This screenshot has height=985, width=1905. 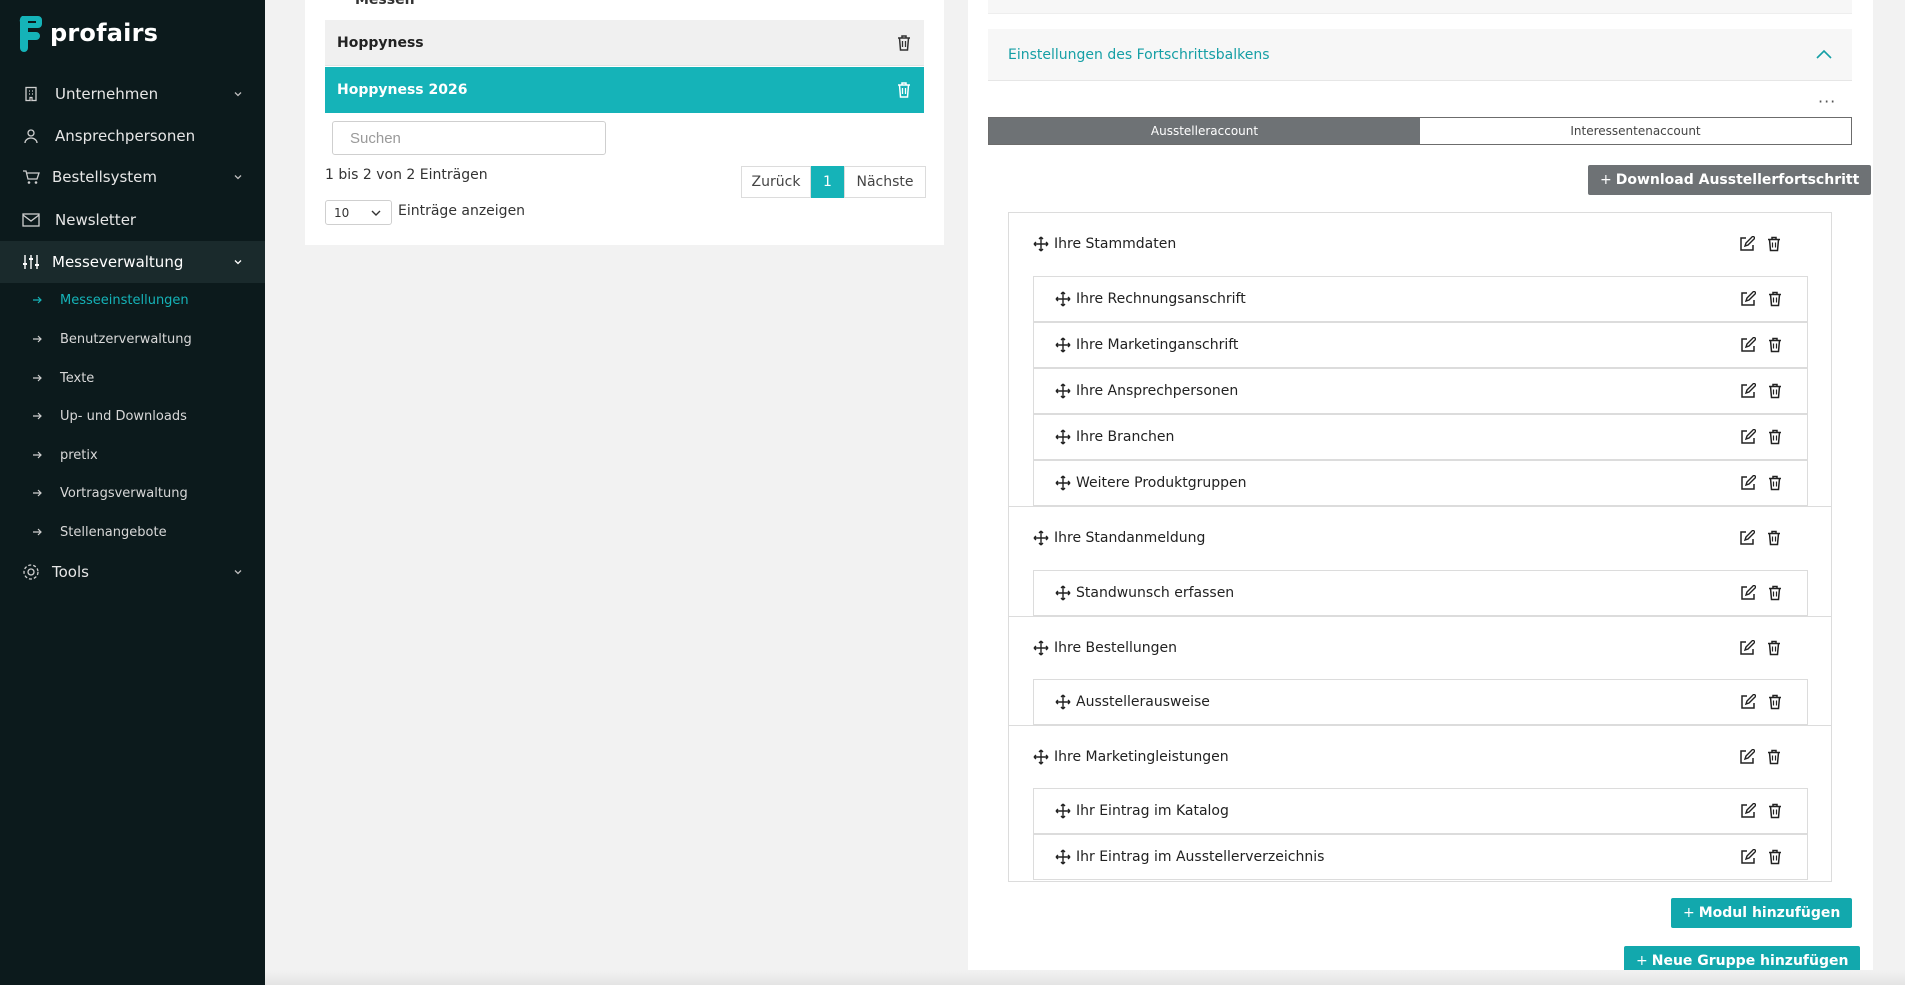 What do you see at coordinates (70, 572) in the screenshot?
I see `sidebar-item-label: Tools` at bounding box center [70, 572].